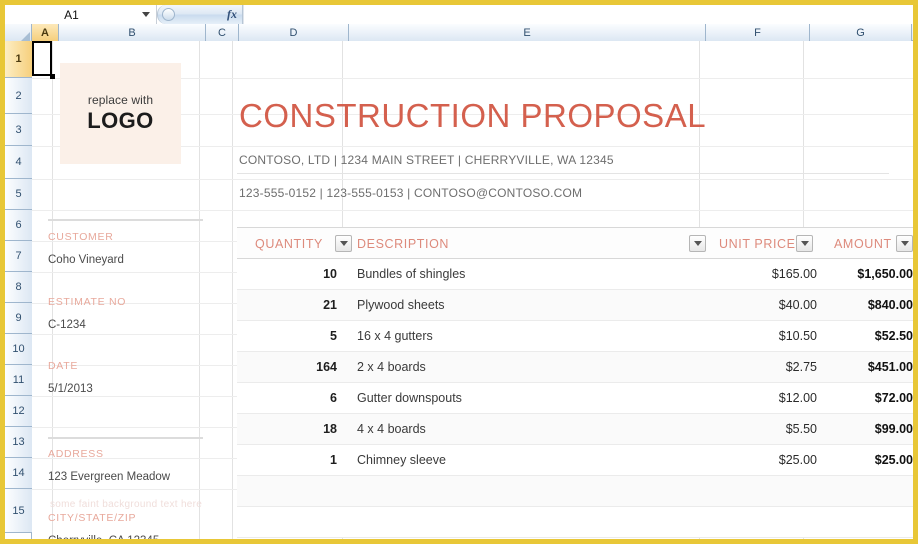 The height and width of the screenshot is (544, 918). I want to click on fx-icon: fx, so click(232, 14).